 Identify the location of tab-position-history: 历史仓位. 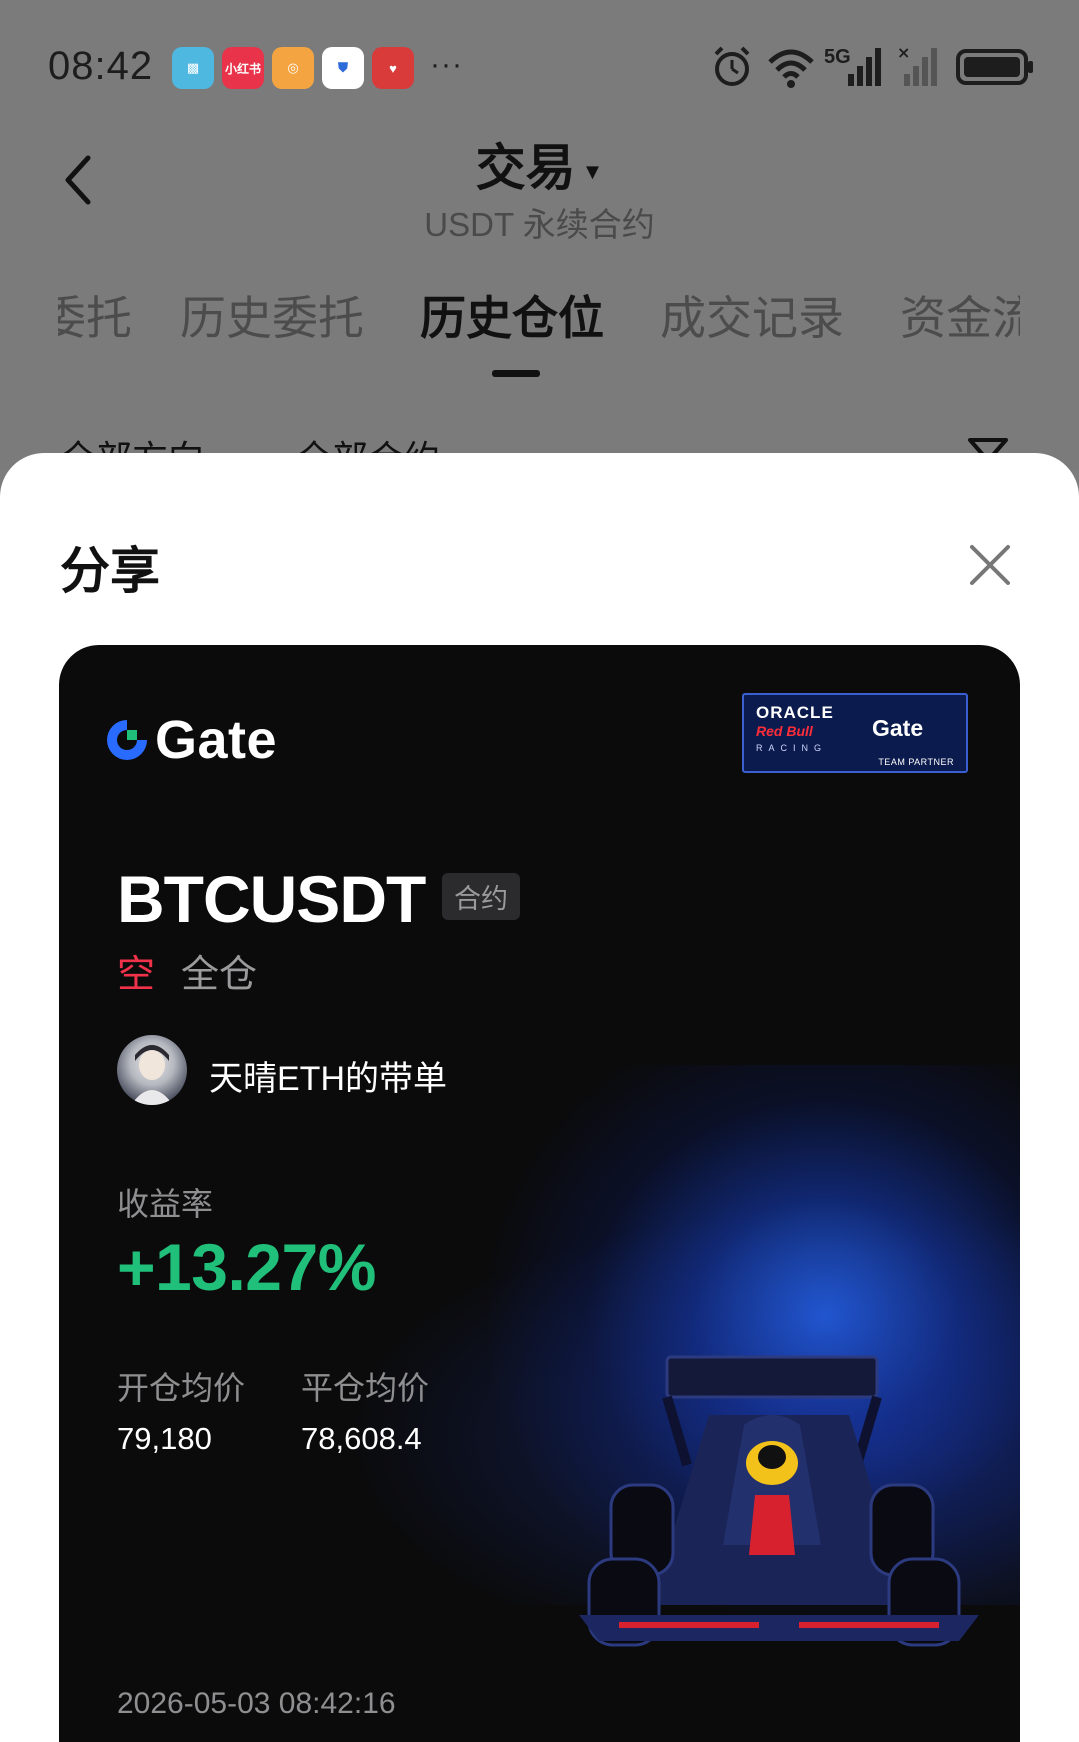
(512, 315).